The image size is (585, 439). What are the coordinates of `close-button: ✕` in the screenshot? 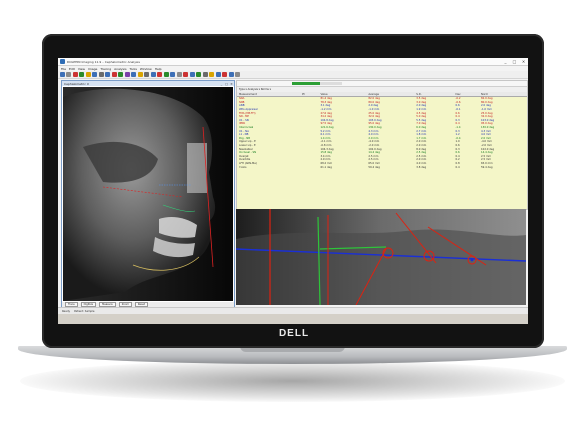 It's located at (523, 62).